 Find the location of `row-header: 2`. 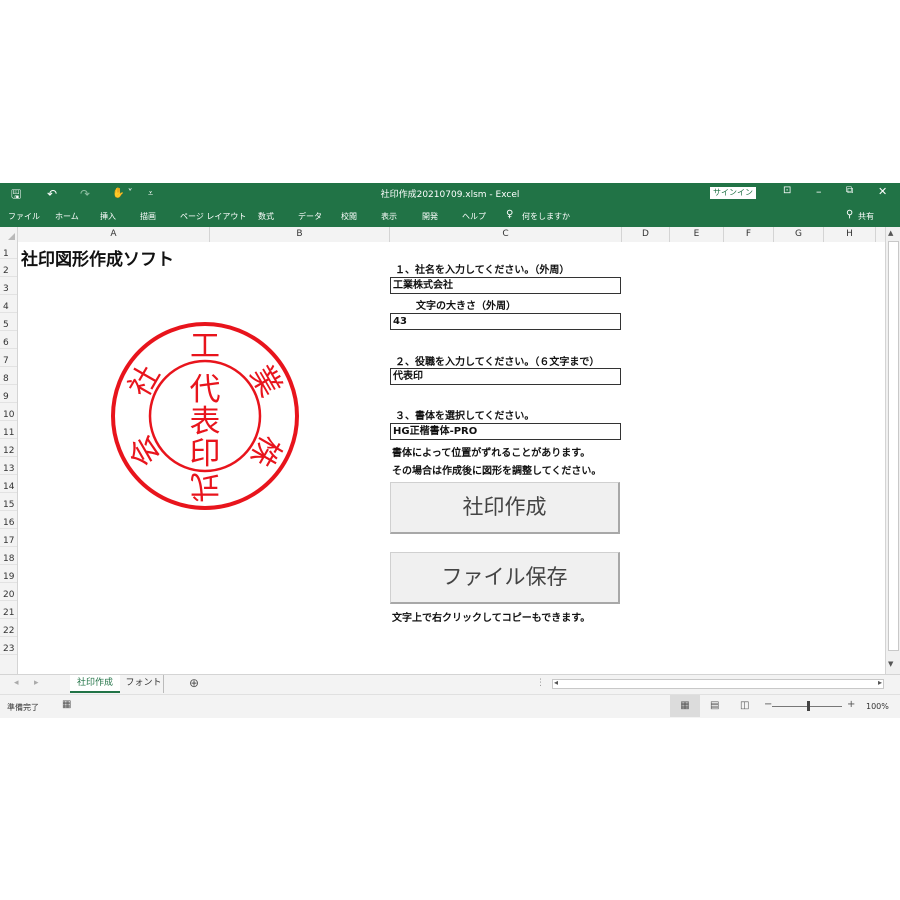

row-header: 2 is located at coordinates (8, 268).